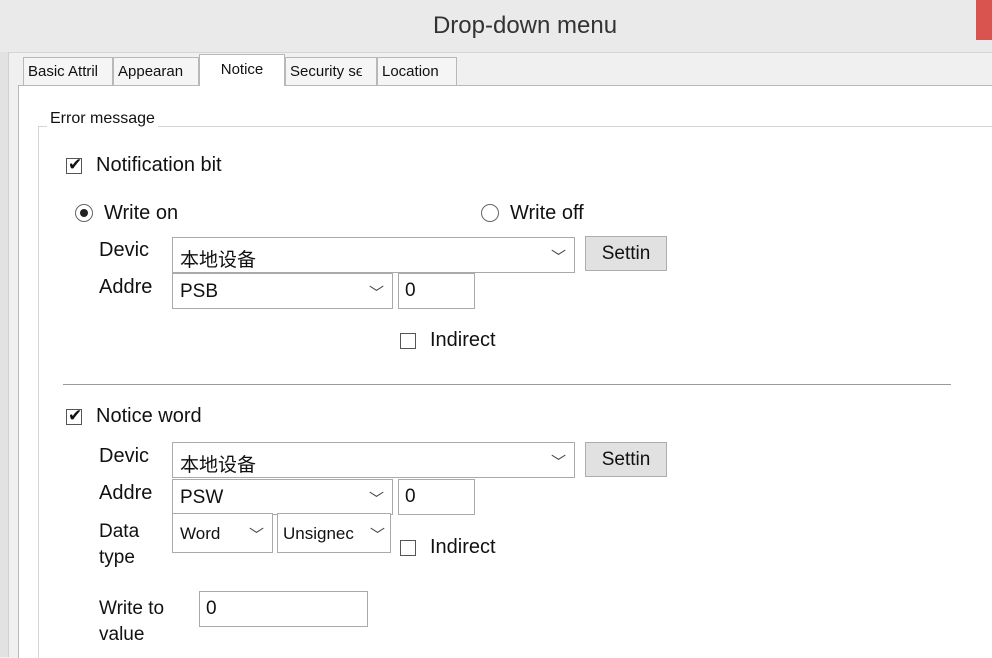  I want to click on window-title: Drop-down menu, so click(525, 25).